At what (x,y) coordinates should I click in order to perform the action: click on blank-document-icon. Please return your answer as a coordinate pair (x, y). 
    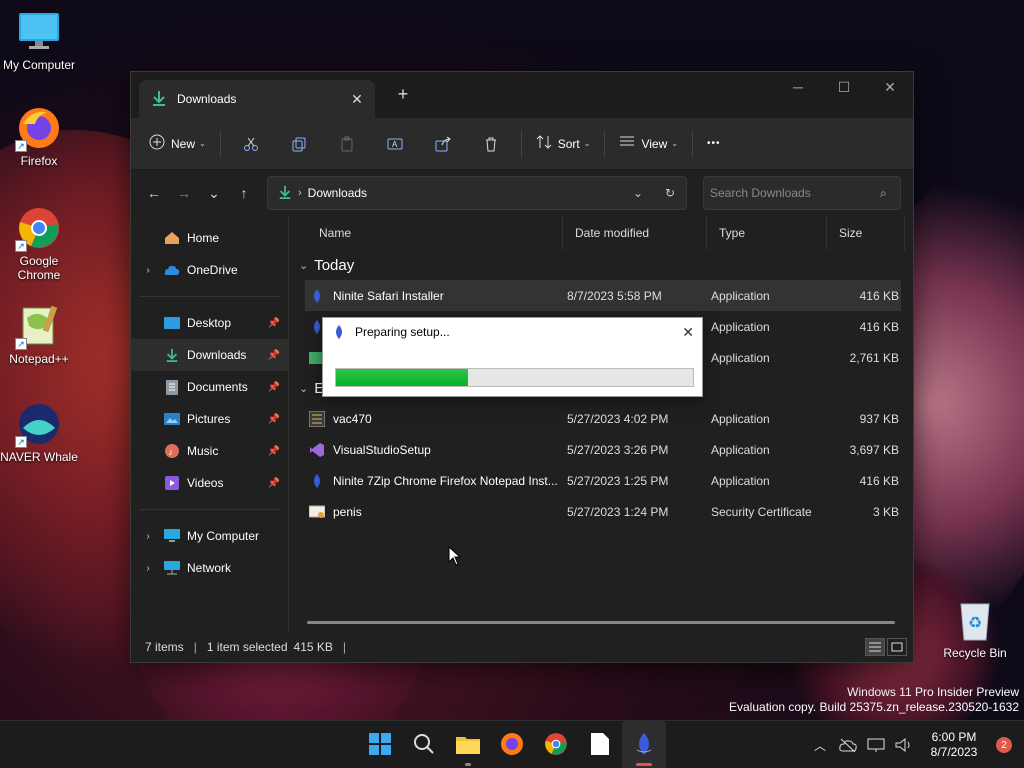
    Looking at the image, I should click on (600, 745).